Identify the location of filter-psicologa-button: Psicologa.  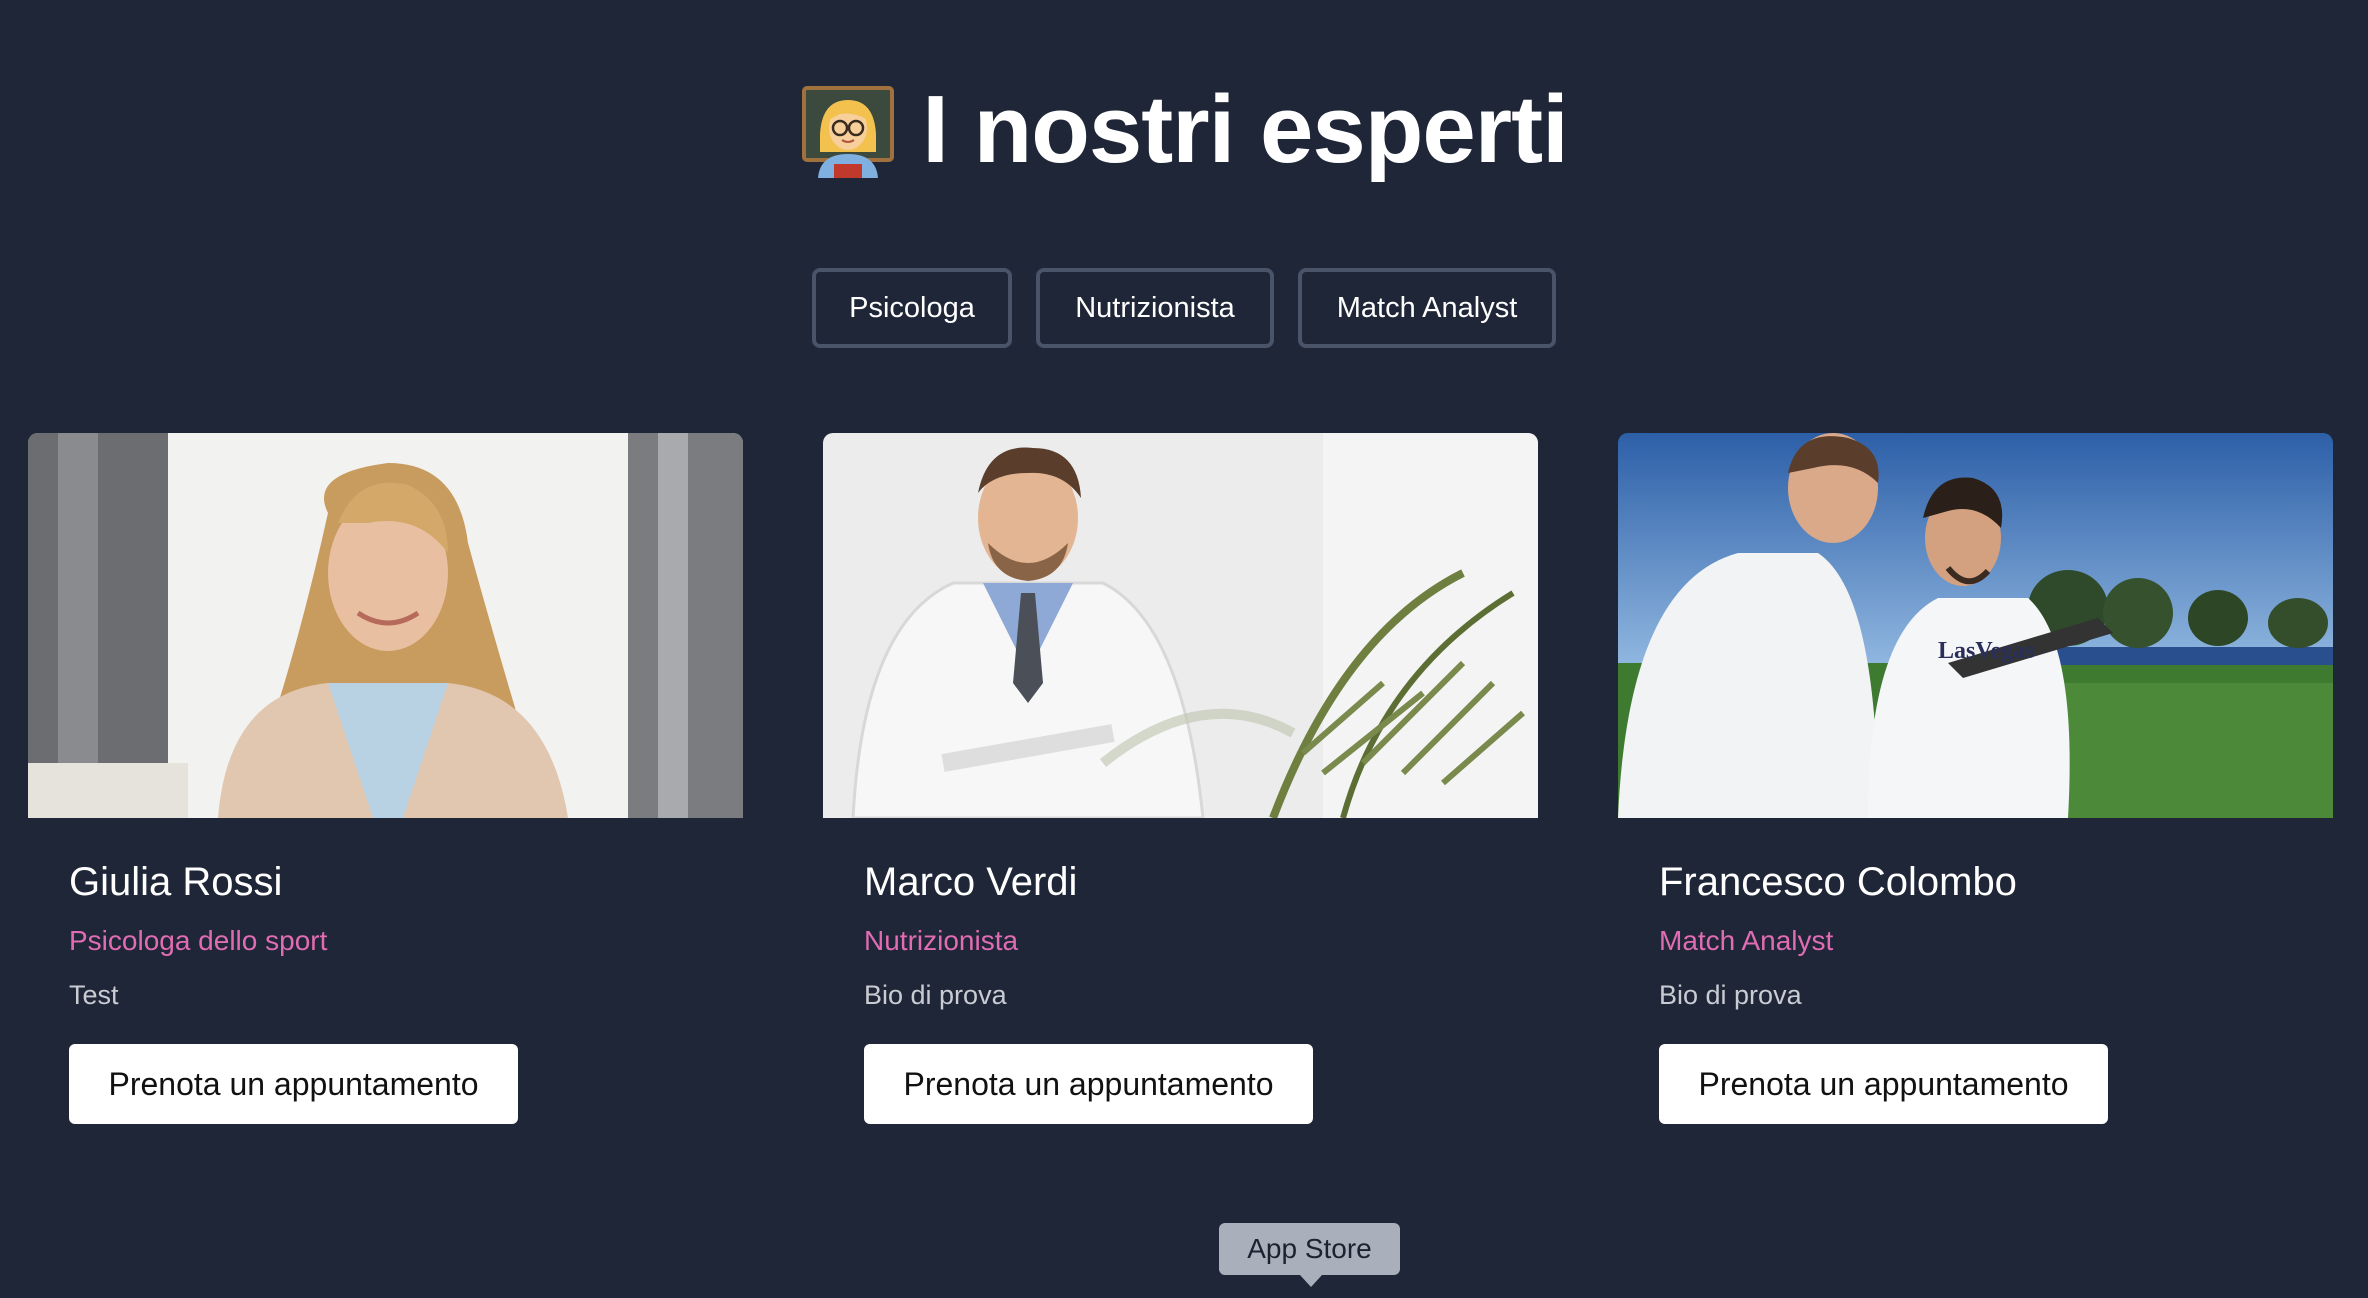
(912, 308).